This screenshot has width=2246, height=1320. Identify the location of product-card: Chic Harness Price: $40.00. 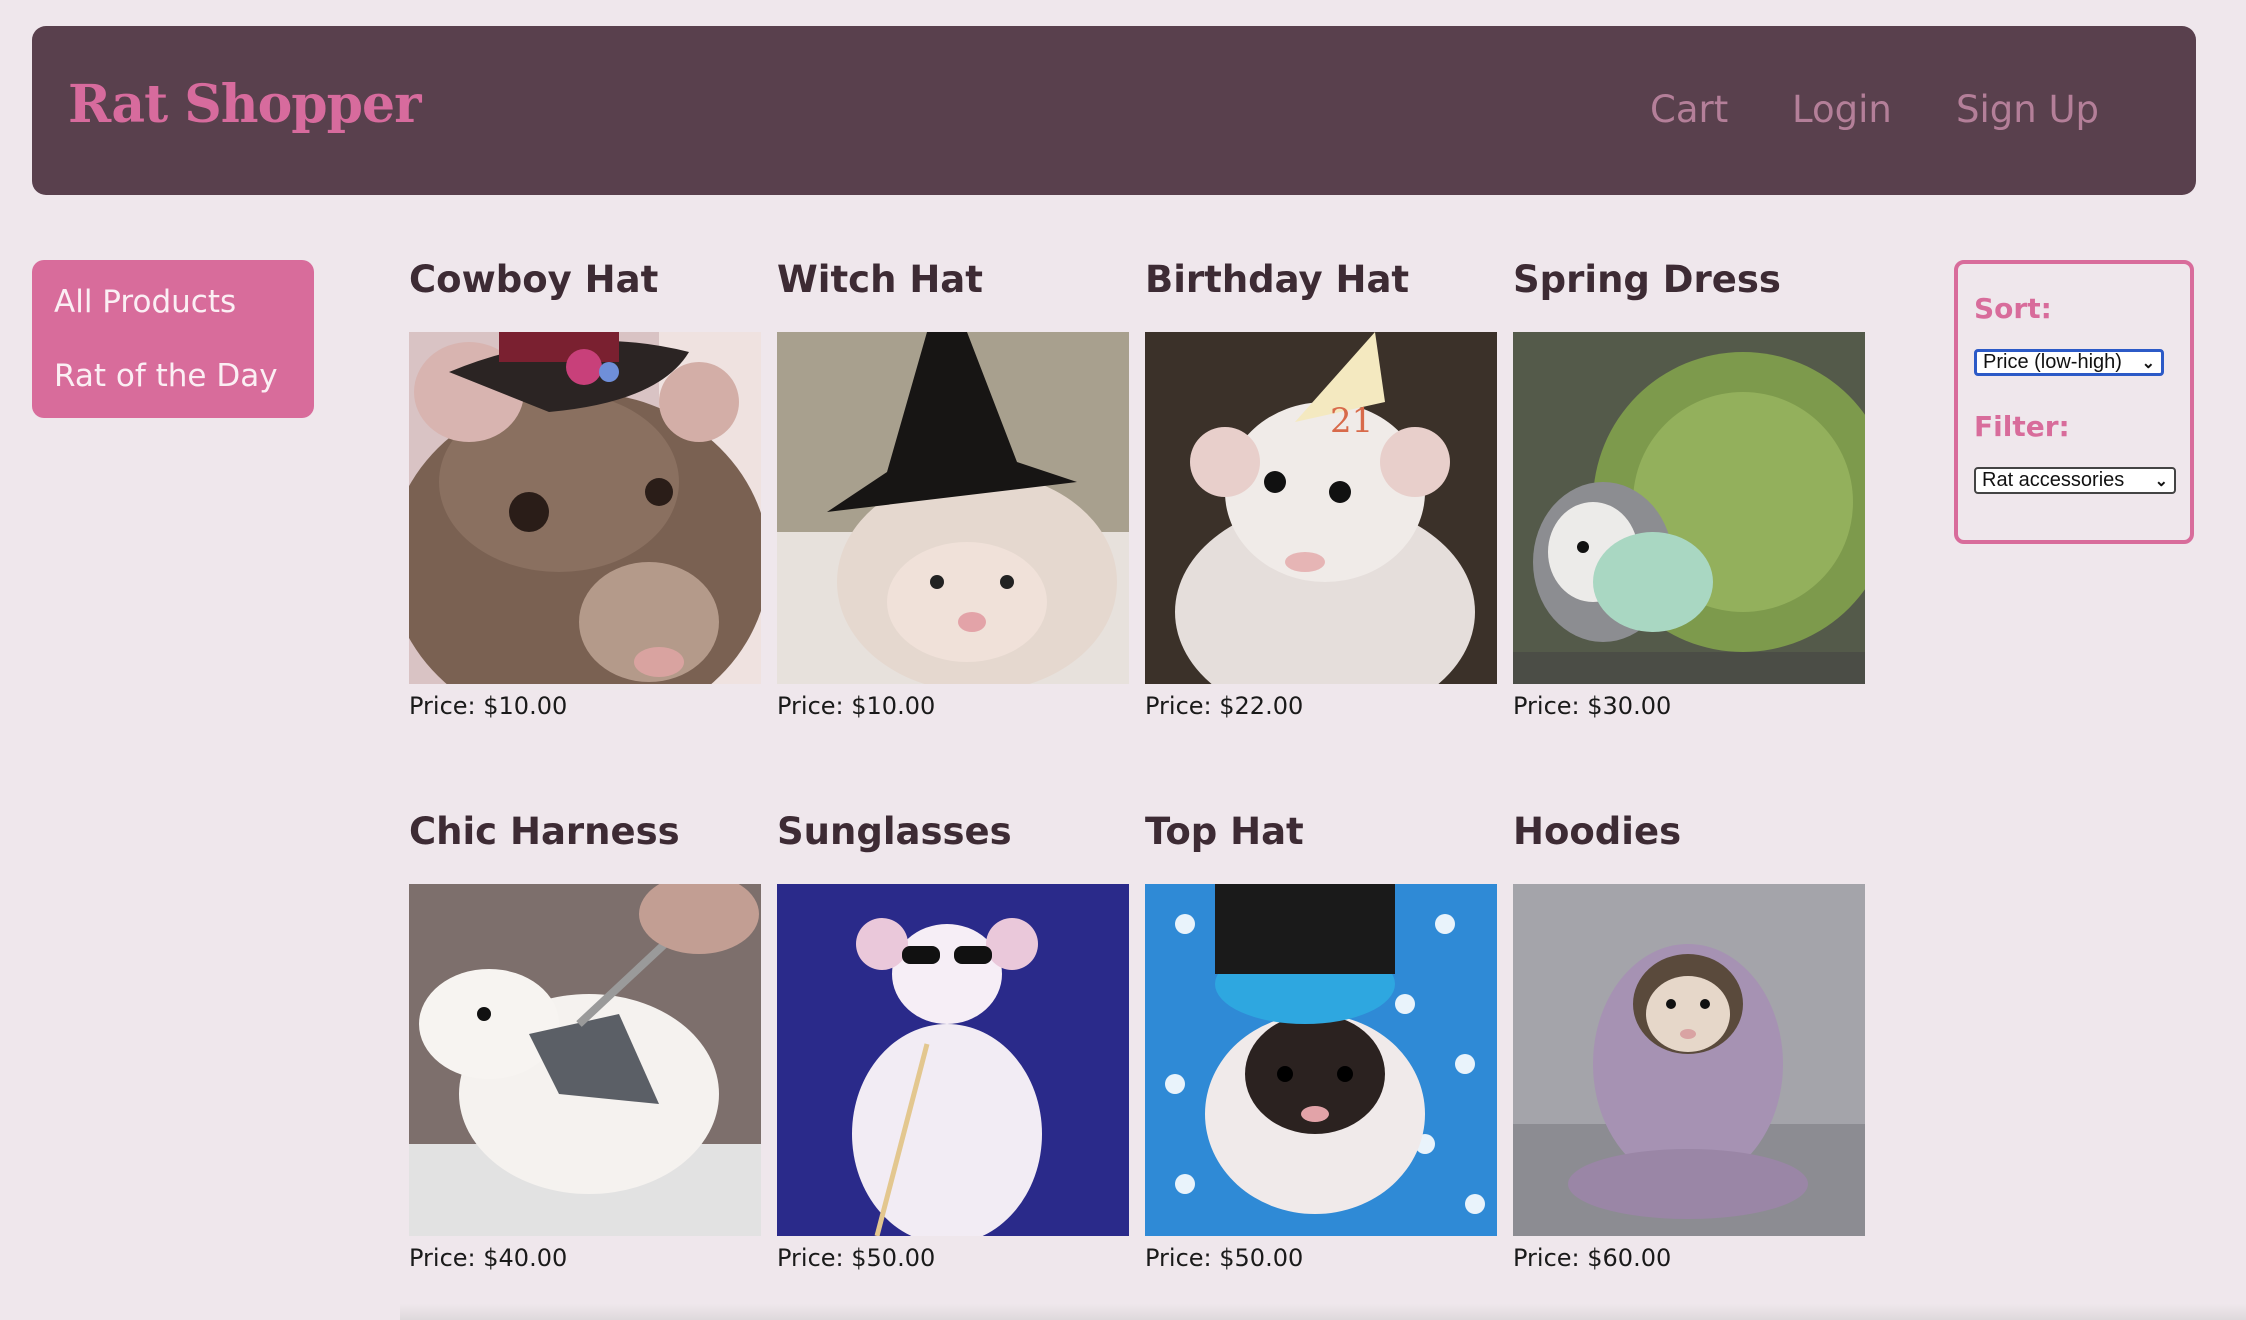
(585, 1041).